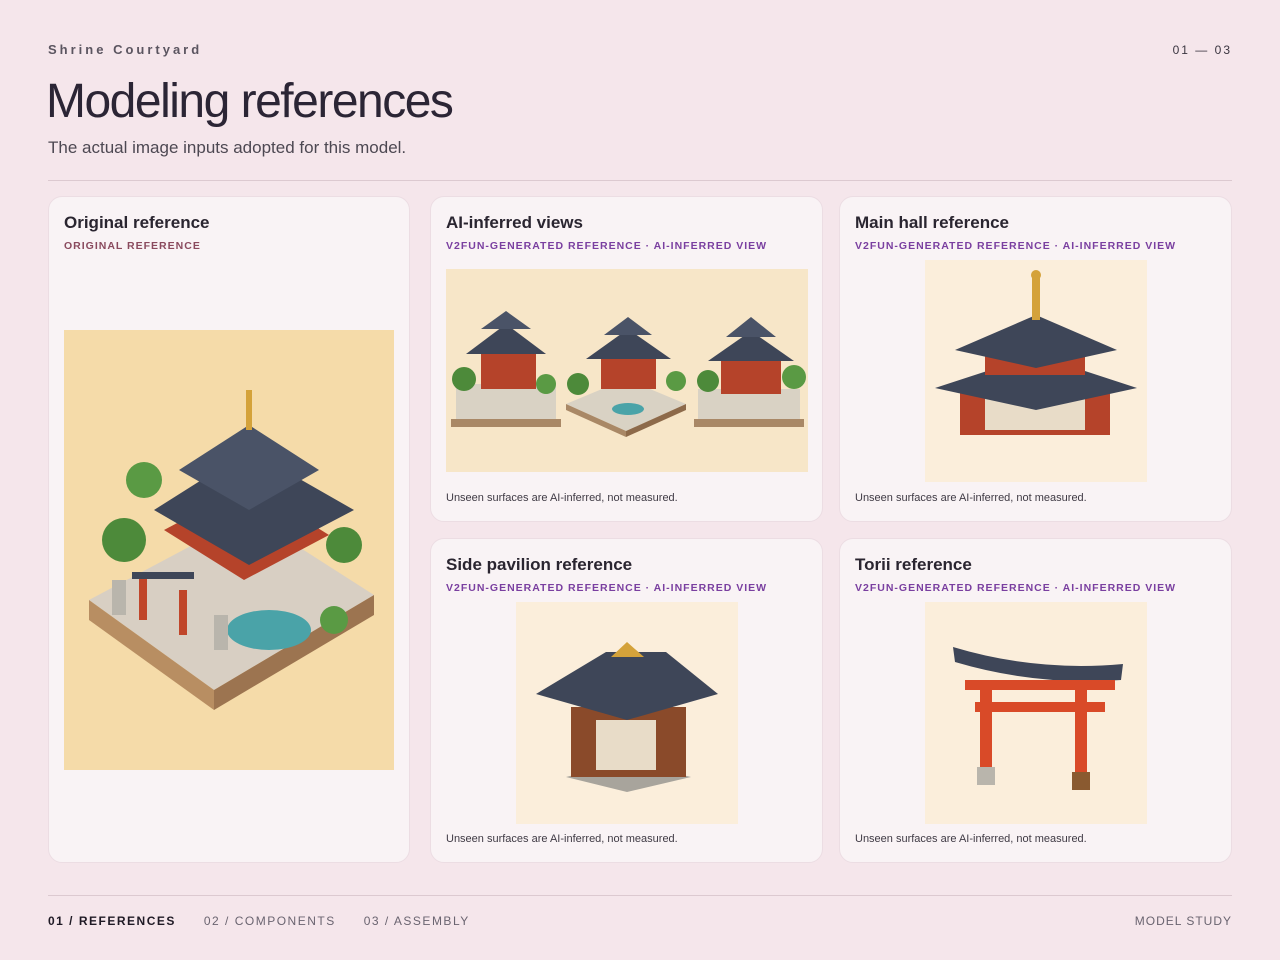  Describe the element at coordinates (913, 564) in the screenshot. I see `card-title: Torii reference` at that location.